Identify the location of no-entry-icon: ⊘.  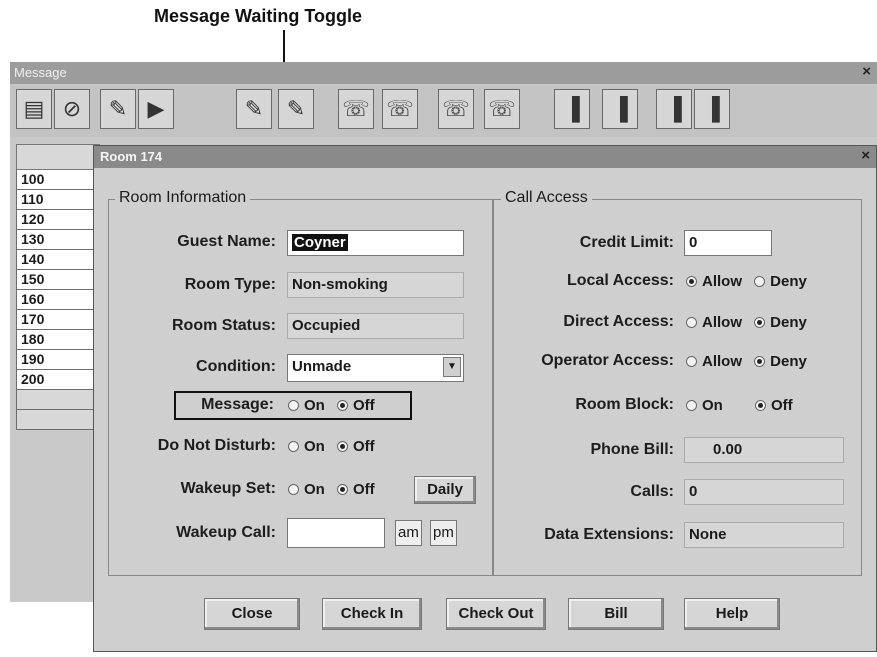
(72, 109).